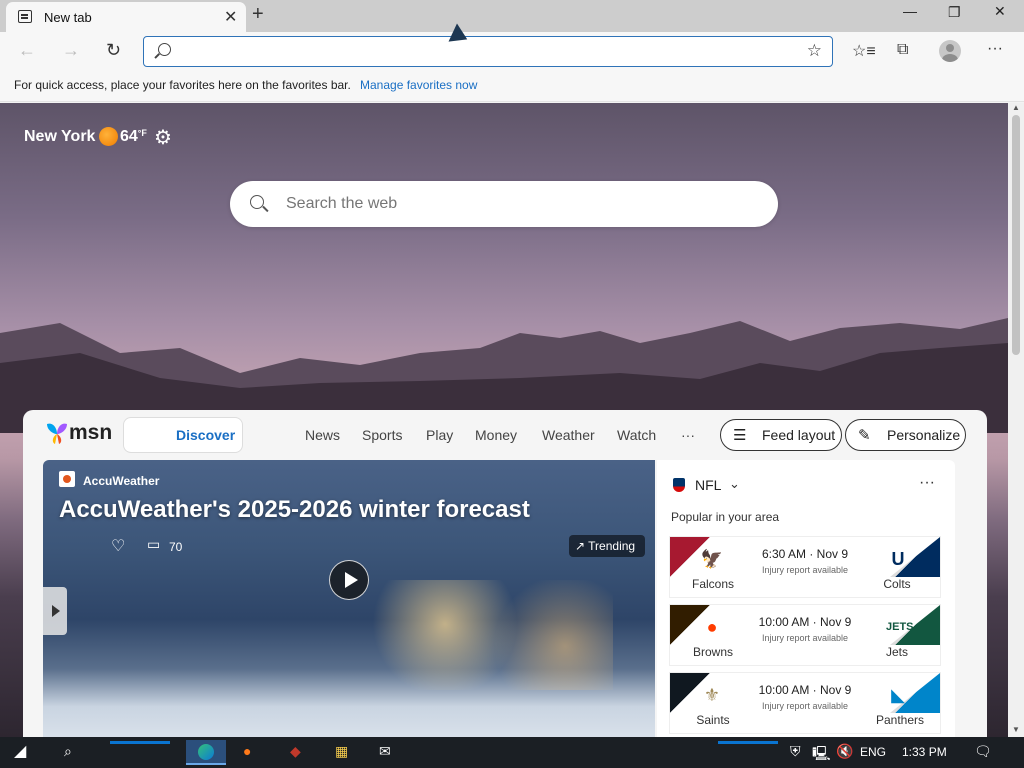 The height and width of the screenshot is (768, 1024). What do you see at coordinates (512, 16) in the screenshot?
I see `tab-strip: New tab ✕ + — ❐ ✕` at bounding box center [512, 16].